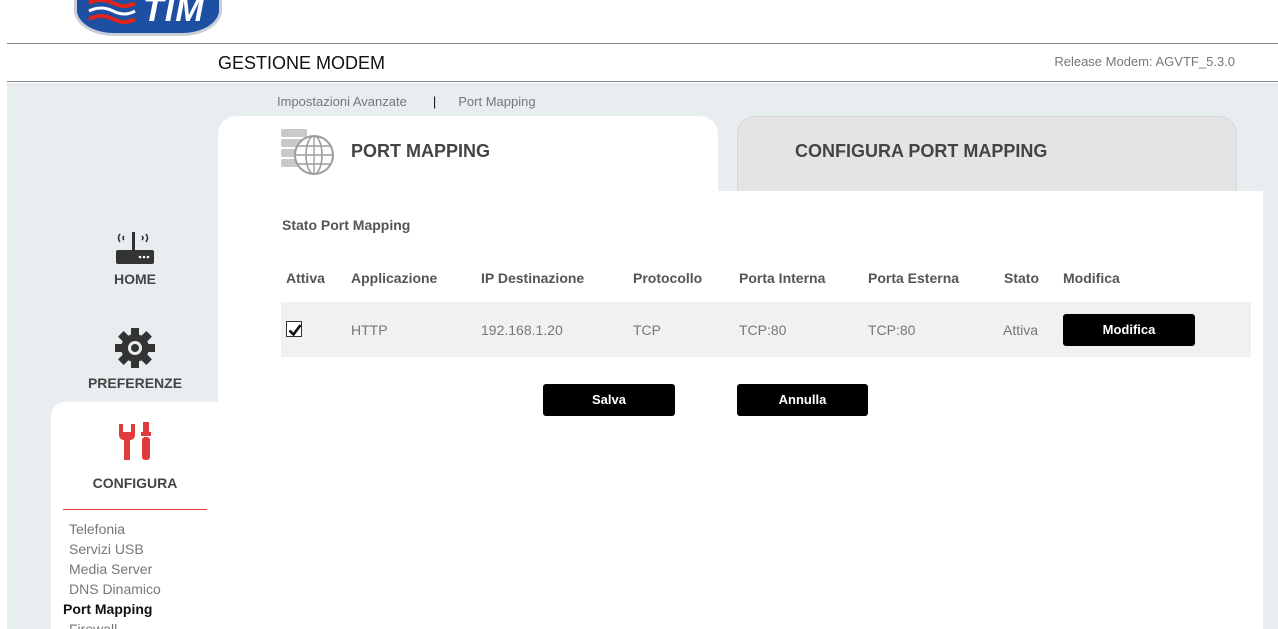 The image size is (1278, 629). What do you see at coordinates (1091, 278) in the screenshot?
I see `column-header-modifica: Modifica` at bounding box center [1091, 278].